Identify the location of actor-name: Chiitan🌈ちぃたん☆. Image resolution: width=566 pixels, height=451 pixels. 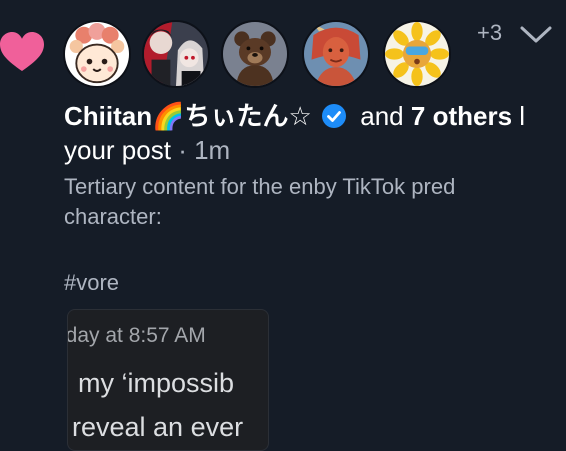
(188, 116).